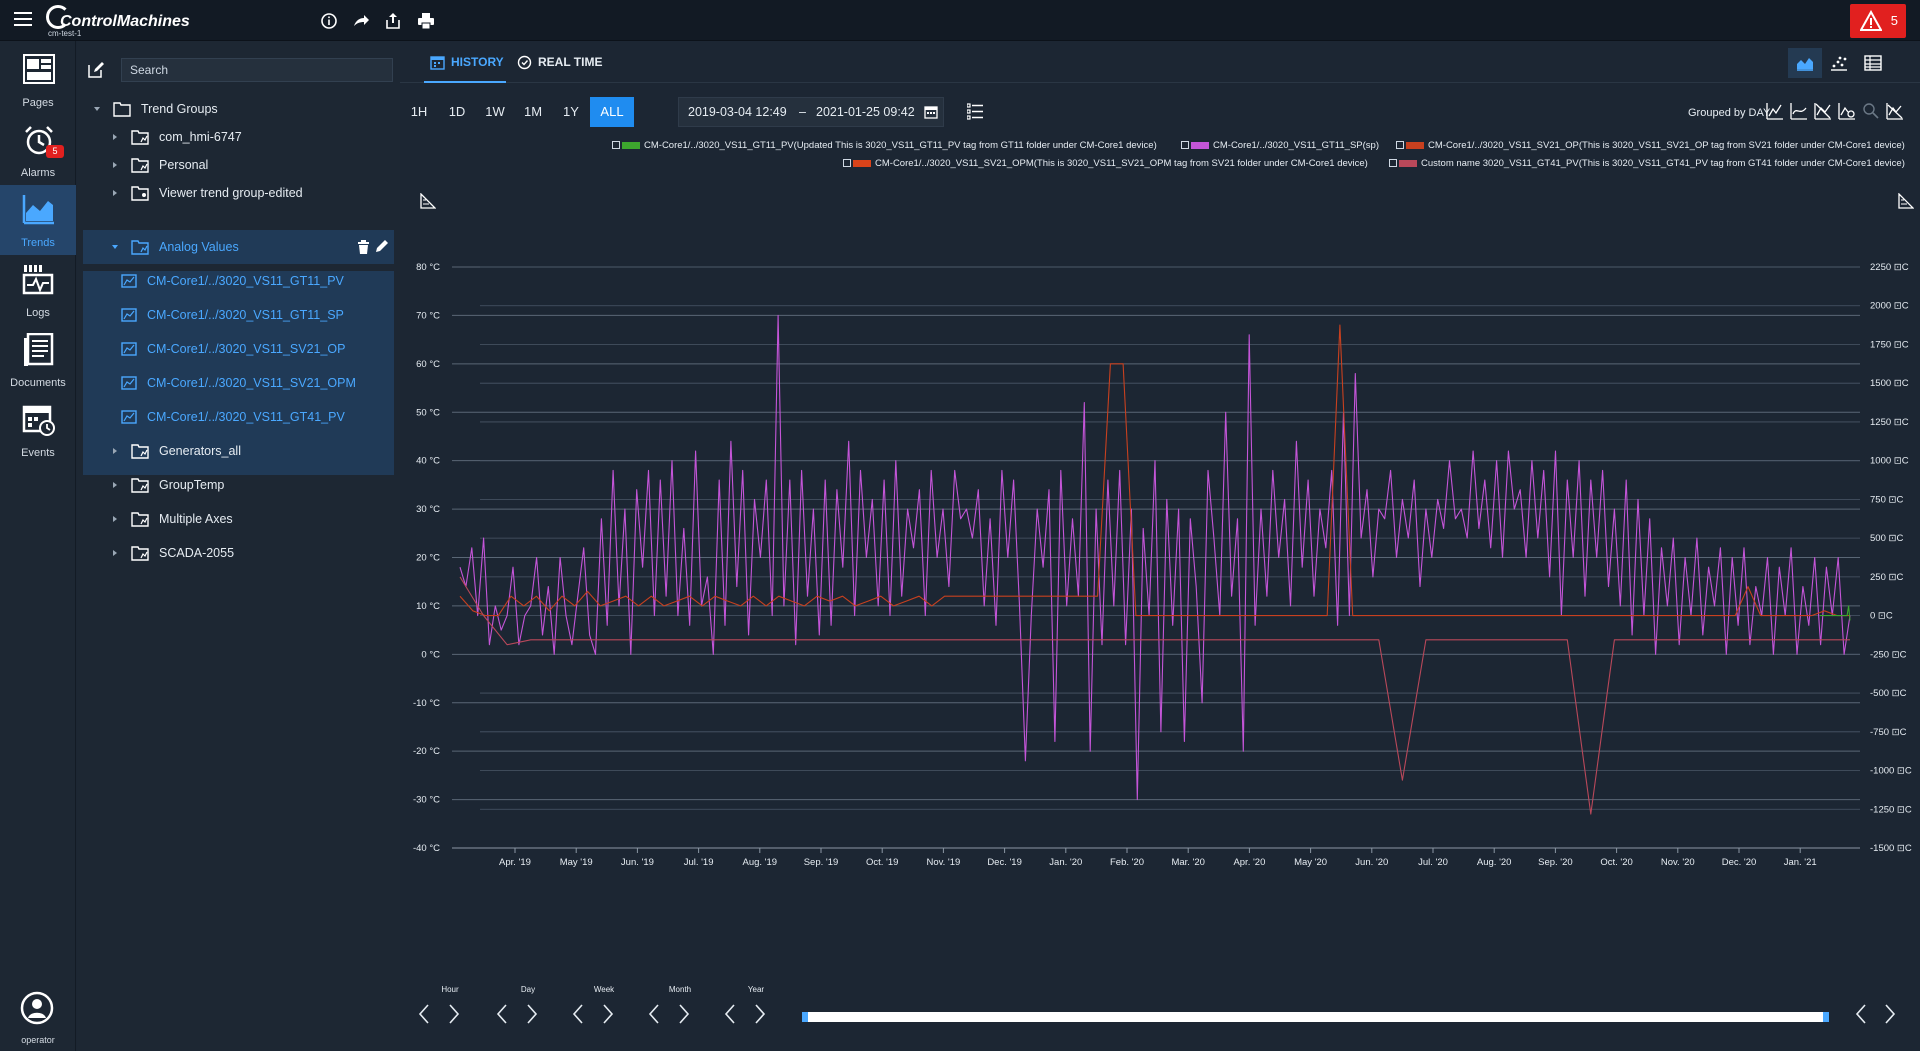 The height and width of the screenshot is (1051, 1920). Describe the element at coordinates (1739, 862) in the screenshot. I see `x-tick-label: Dec. '20` at that location.